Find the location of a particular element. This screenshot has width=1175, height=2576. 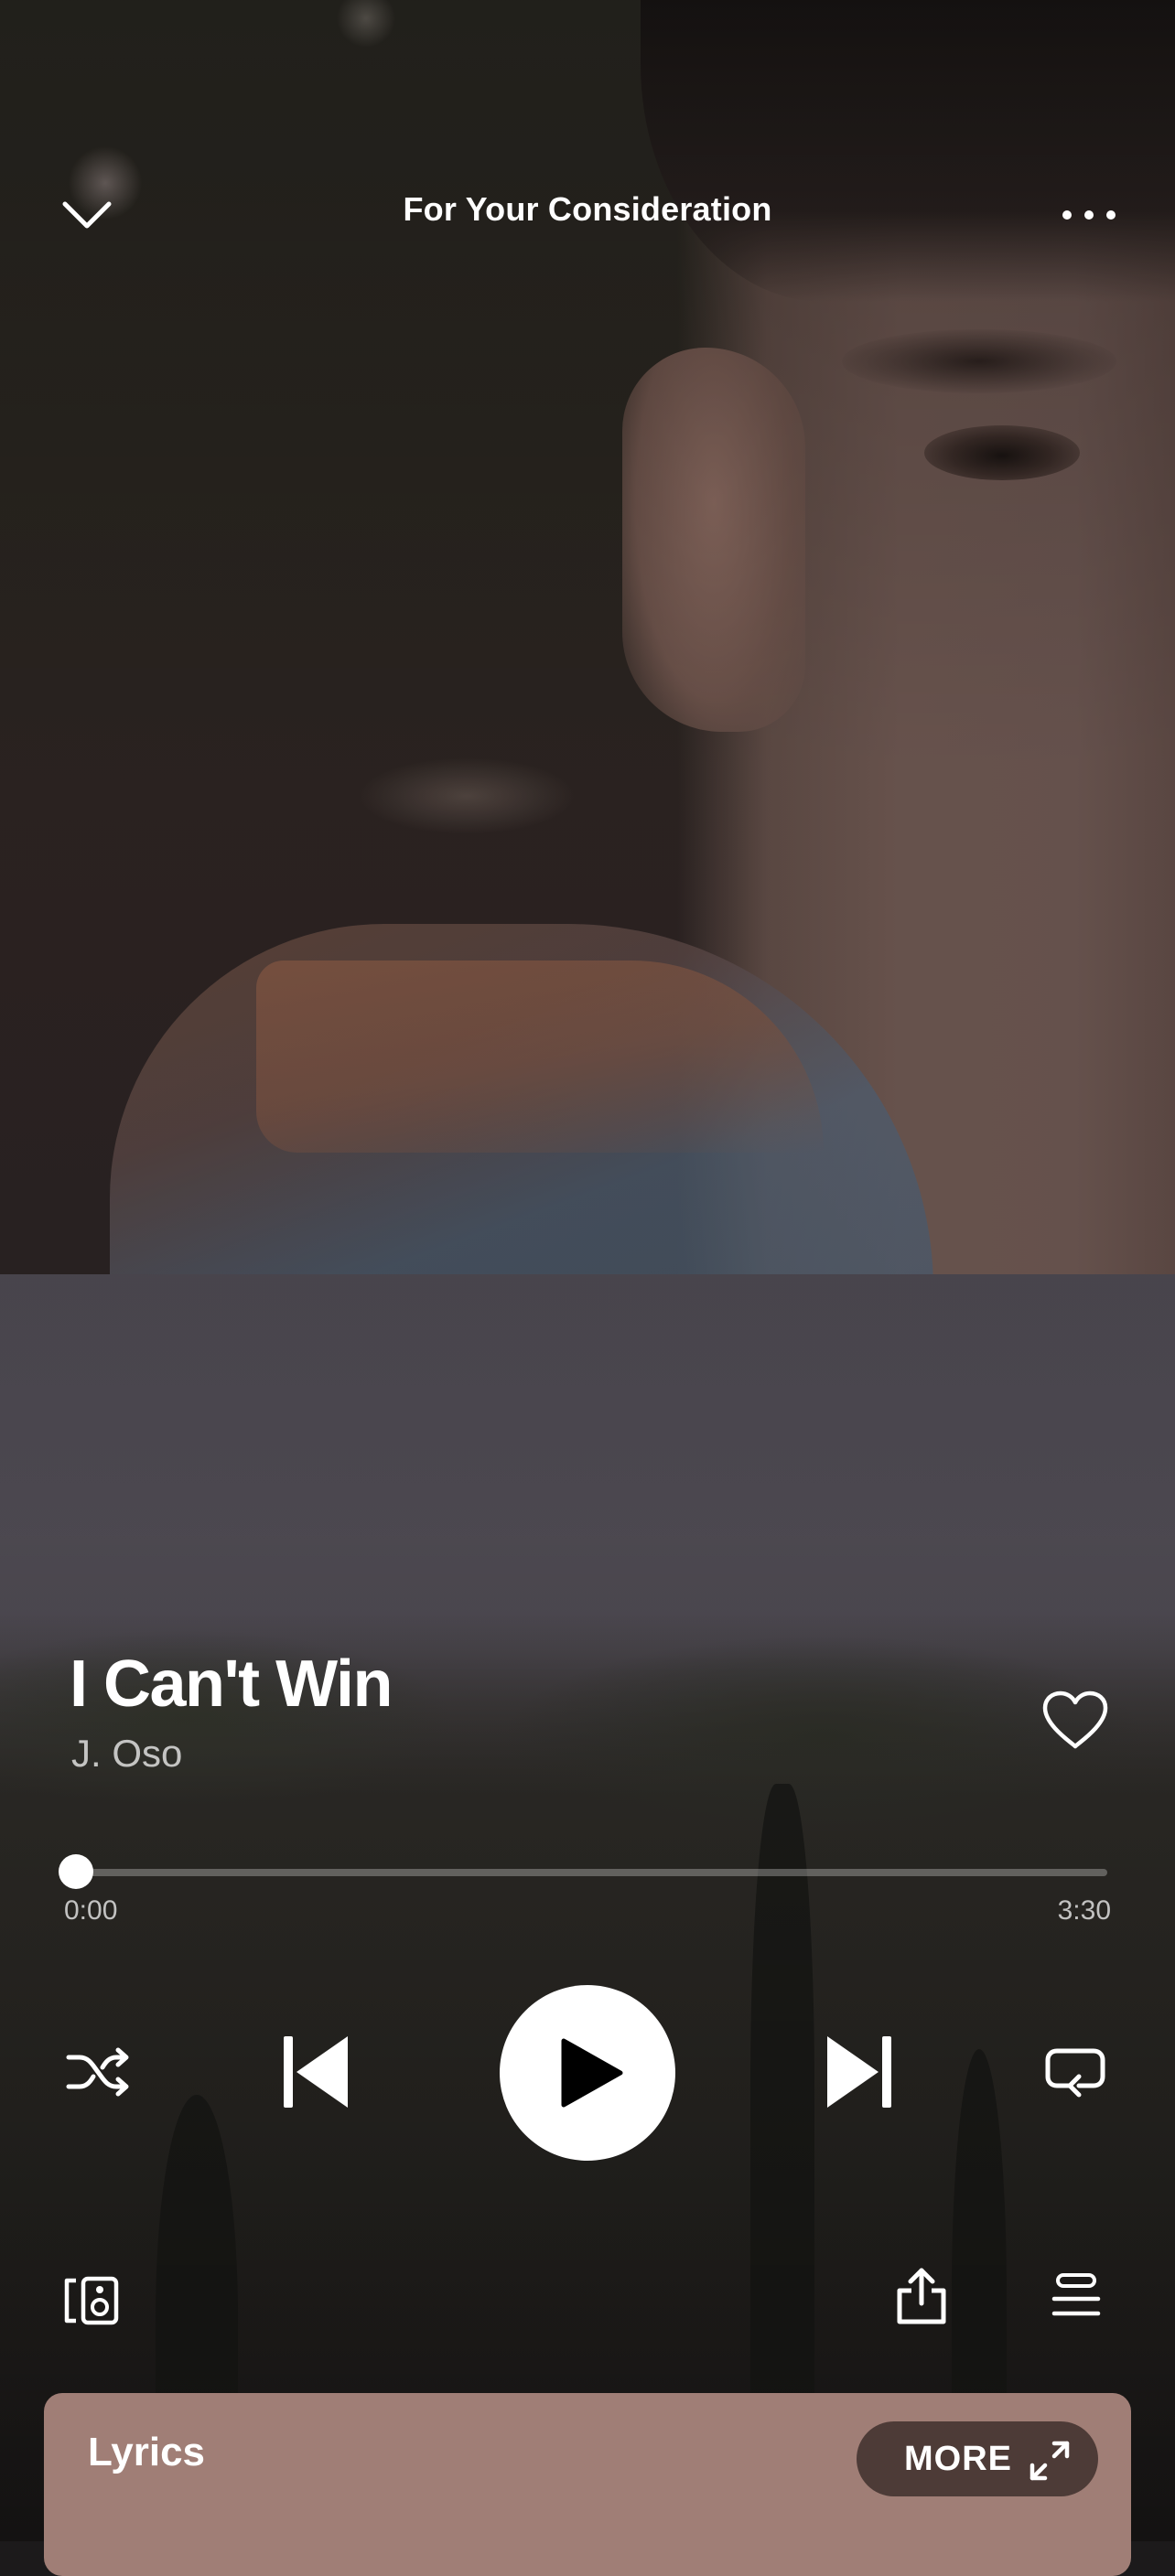

play-button is located at coordinates (587, 2073).